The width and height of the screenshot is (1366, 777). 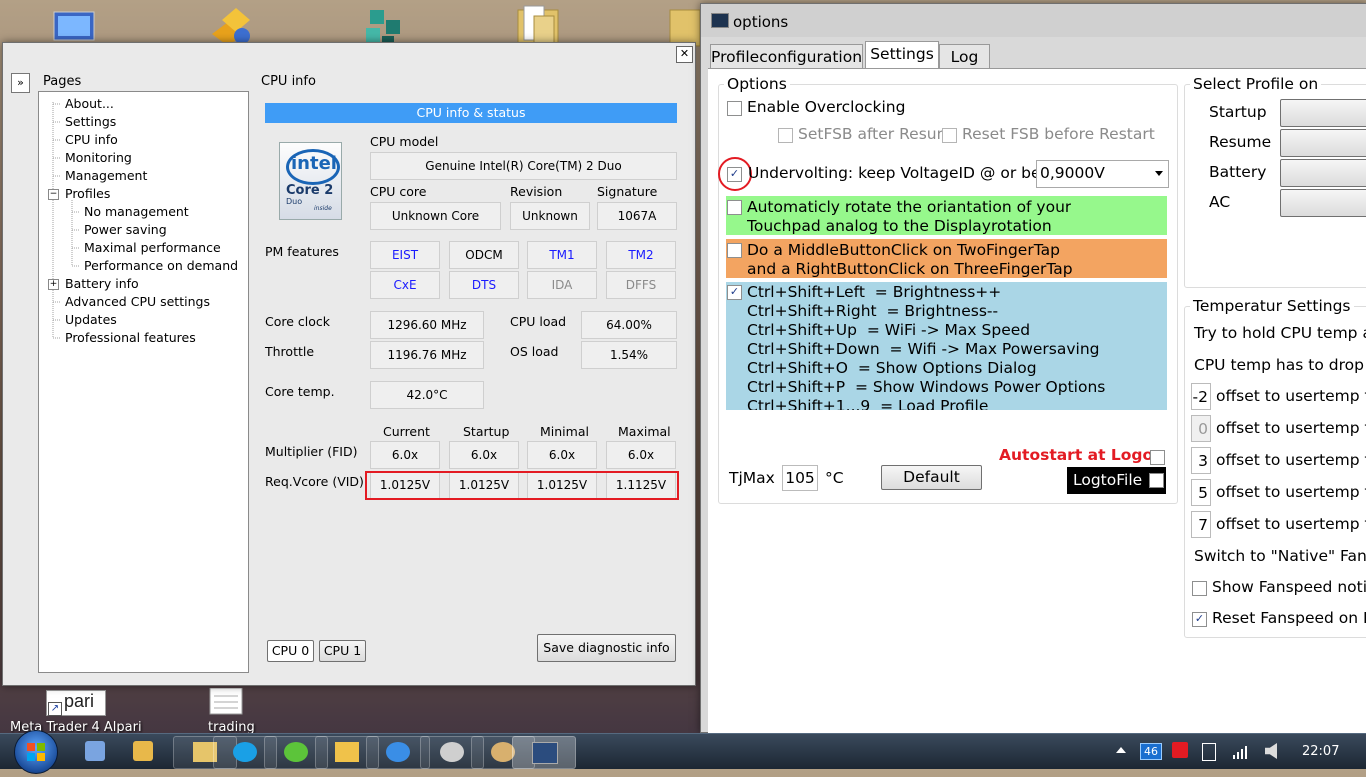 I want to click on offset-input-1: -2, so click(x=1201, y=396).